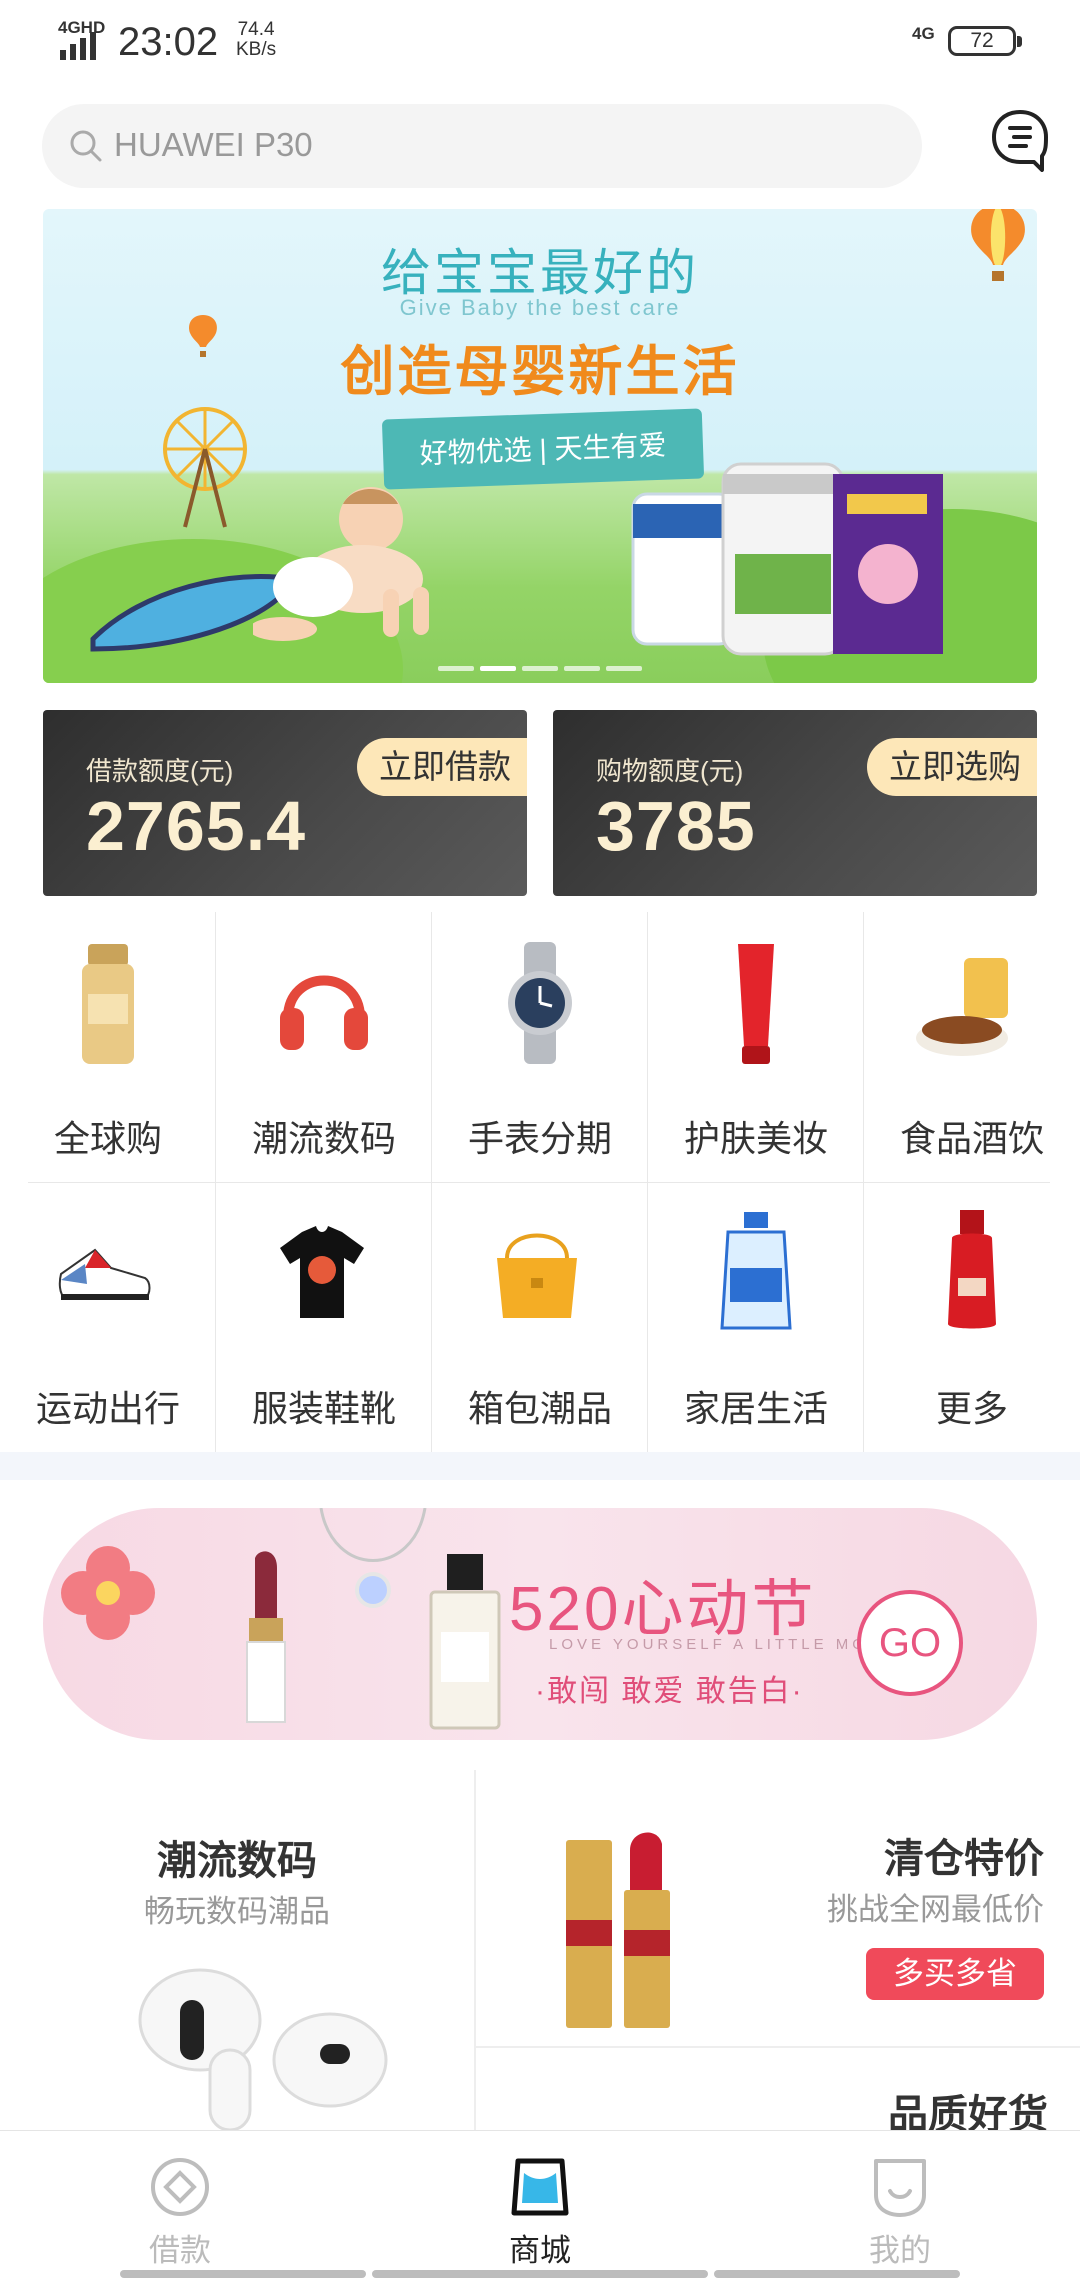 Image resolution: width=1080 pixels, height=2280 pixels. What do you see at coordinates (955, 1974) in the screenshot?
I see `buy-more-save-tag: 多买多省` at bounding box center [955, 1974].